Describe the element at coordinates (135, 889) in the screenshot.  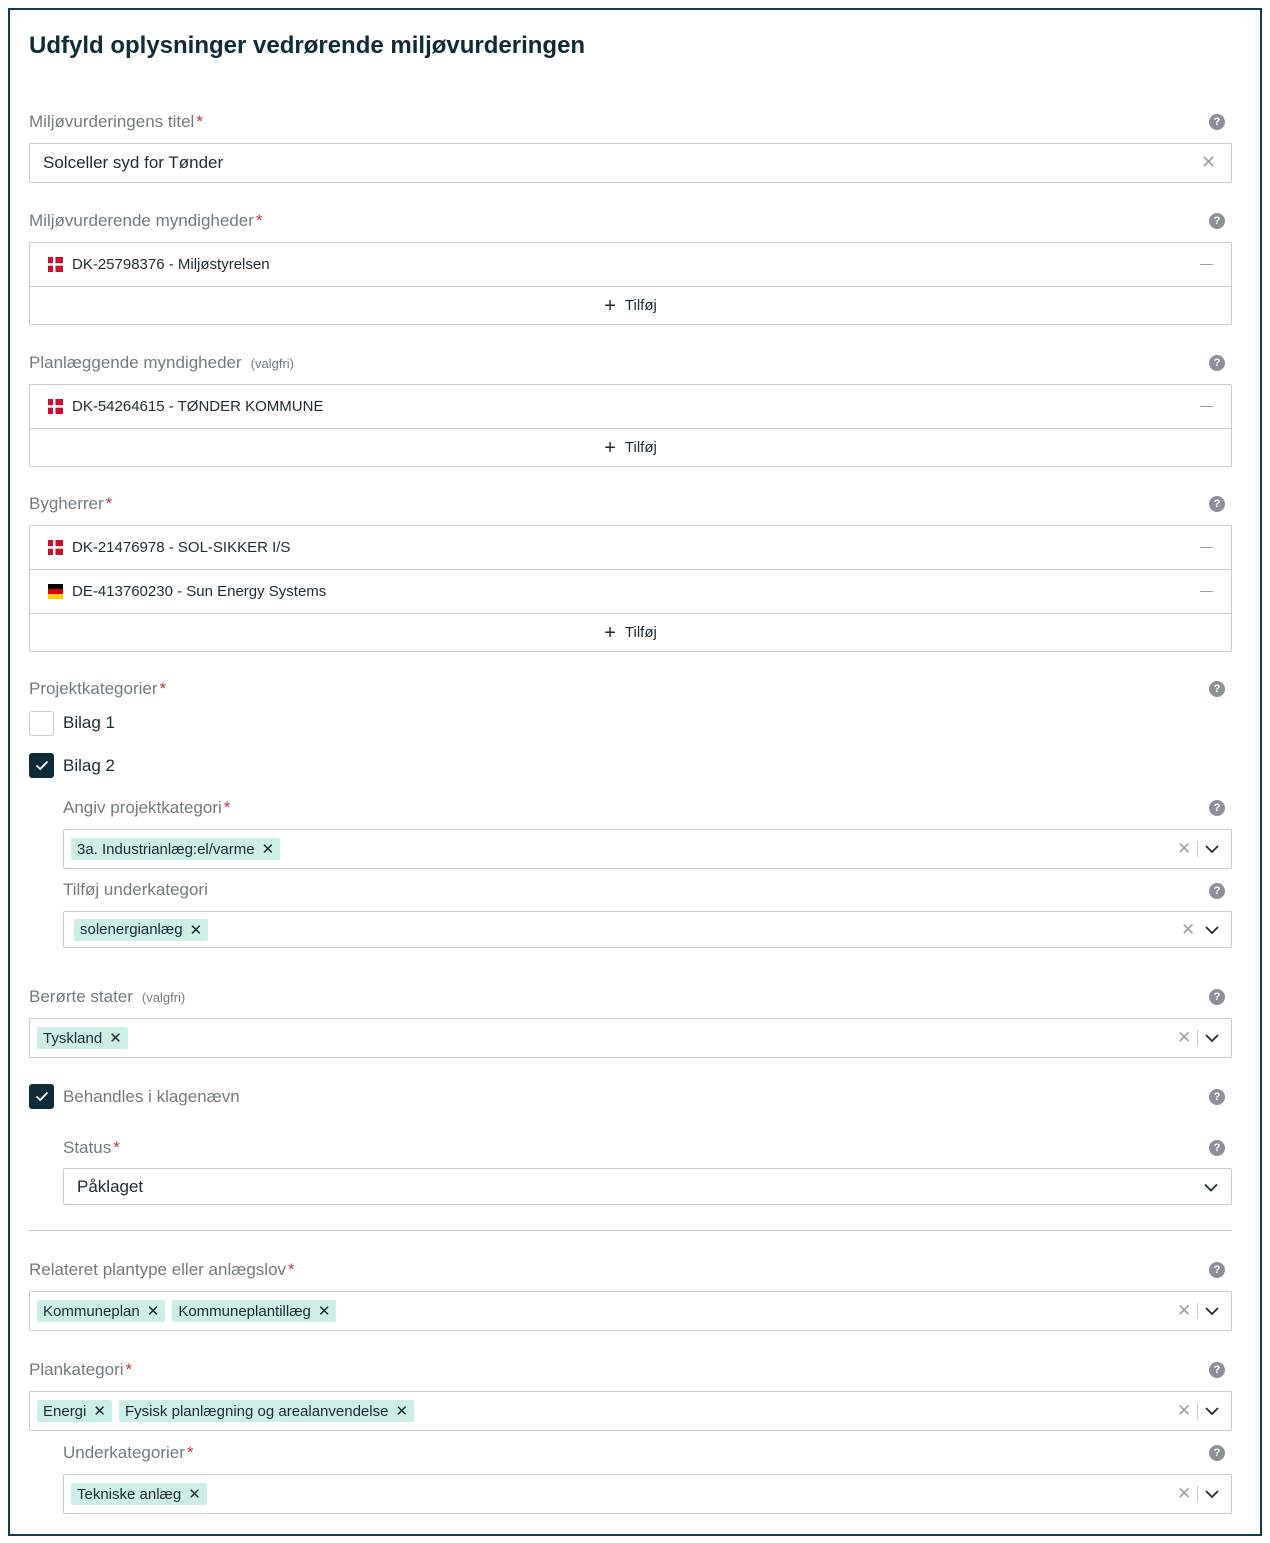
I see `label-text: Tilføj underkategori` at that location.